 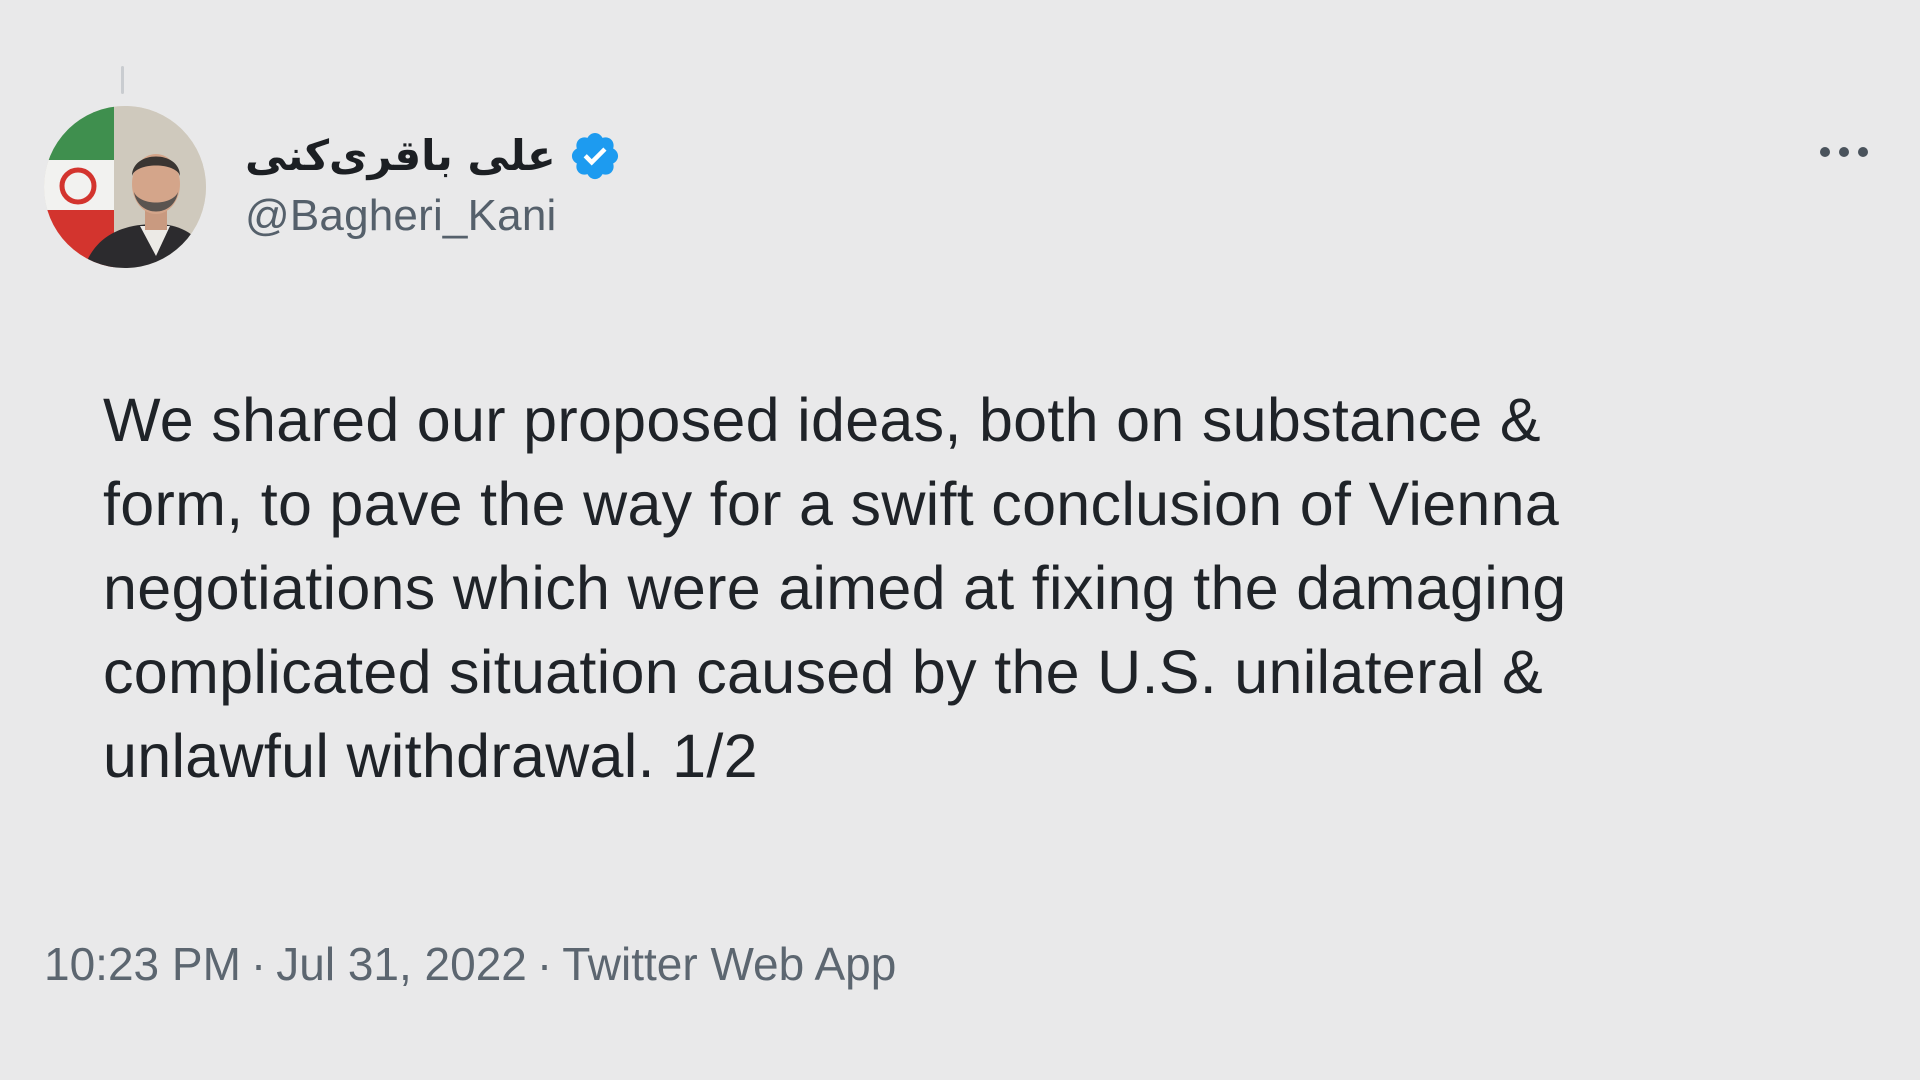 I want to click on tweet-text-line: unlawful withdrawal. 1/2, so click(x=430, y=756).